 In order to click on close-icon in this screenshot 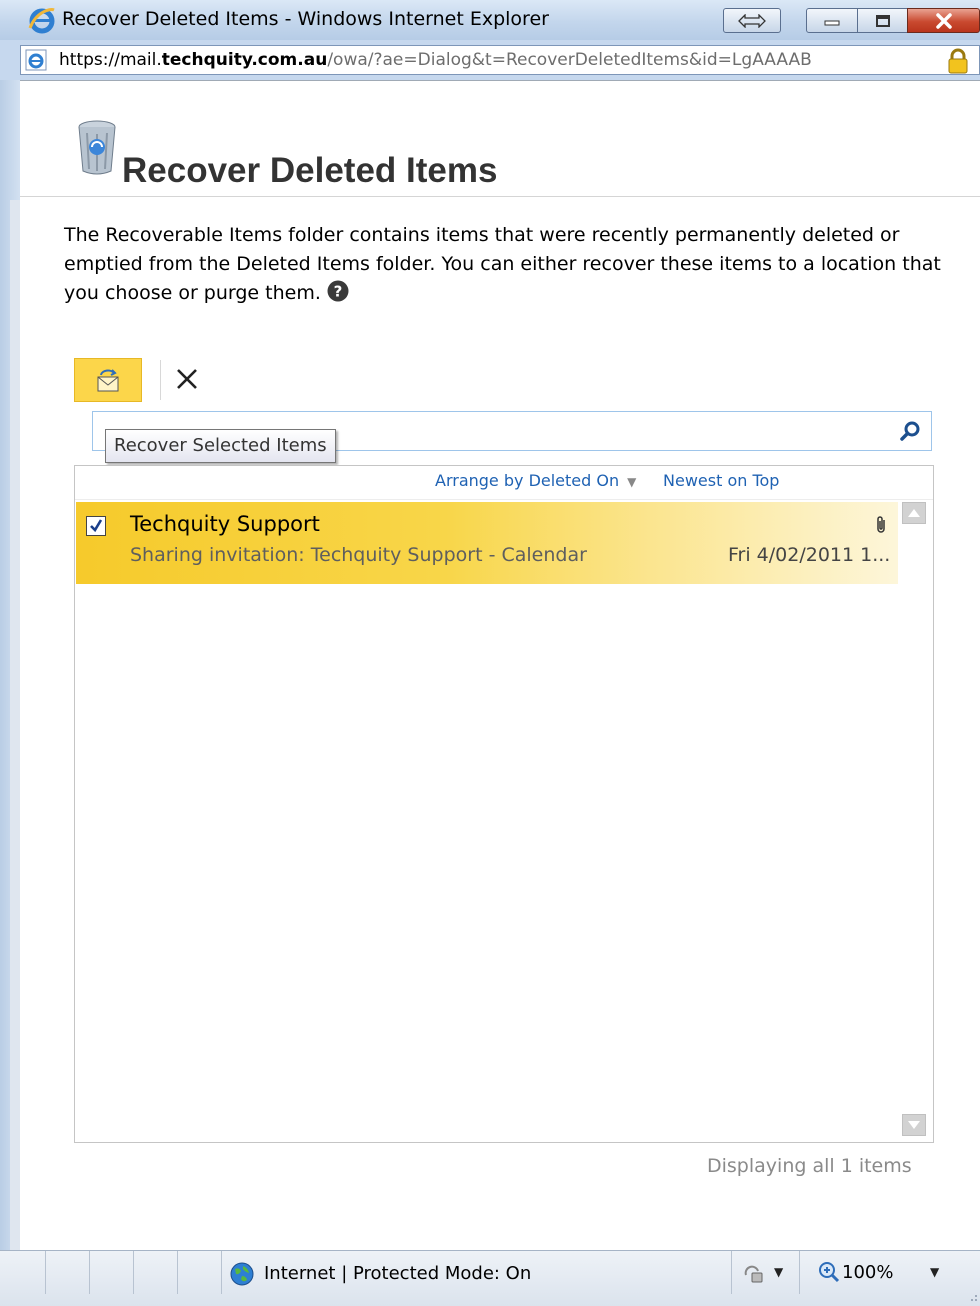, I will do `click(943, 20)`.